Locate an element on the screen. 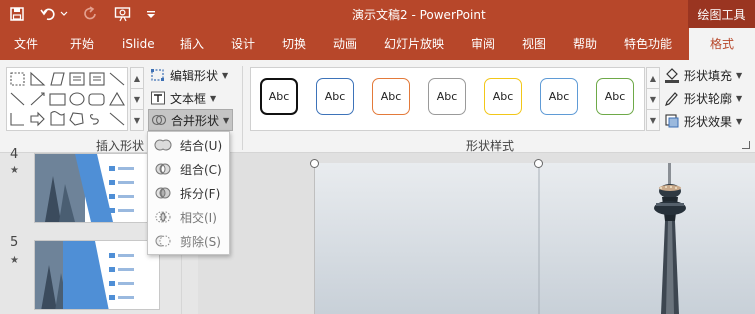 This screenshot has height=314, width=755. pen-outline-icon is located at coordinates (672, 98).